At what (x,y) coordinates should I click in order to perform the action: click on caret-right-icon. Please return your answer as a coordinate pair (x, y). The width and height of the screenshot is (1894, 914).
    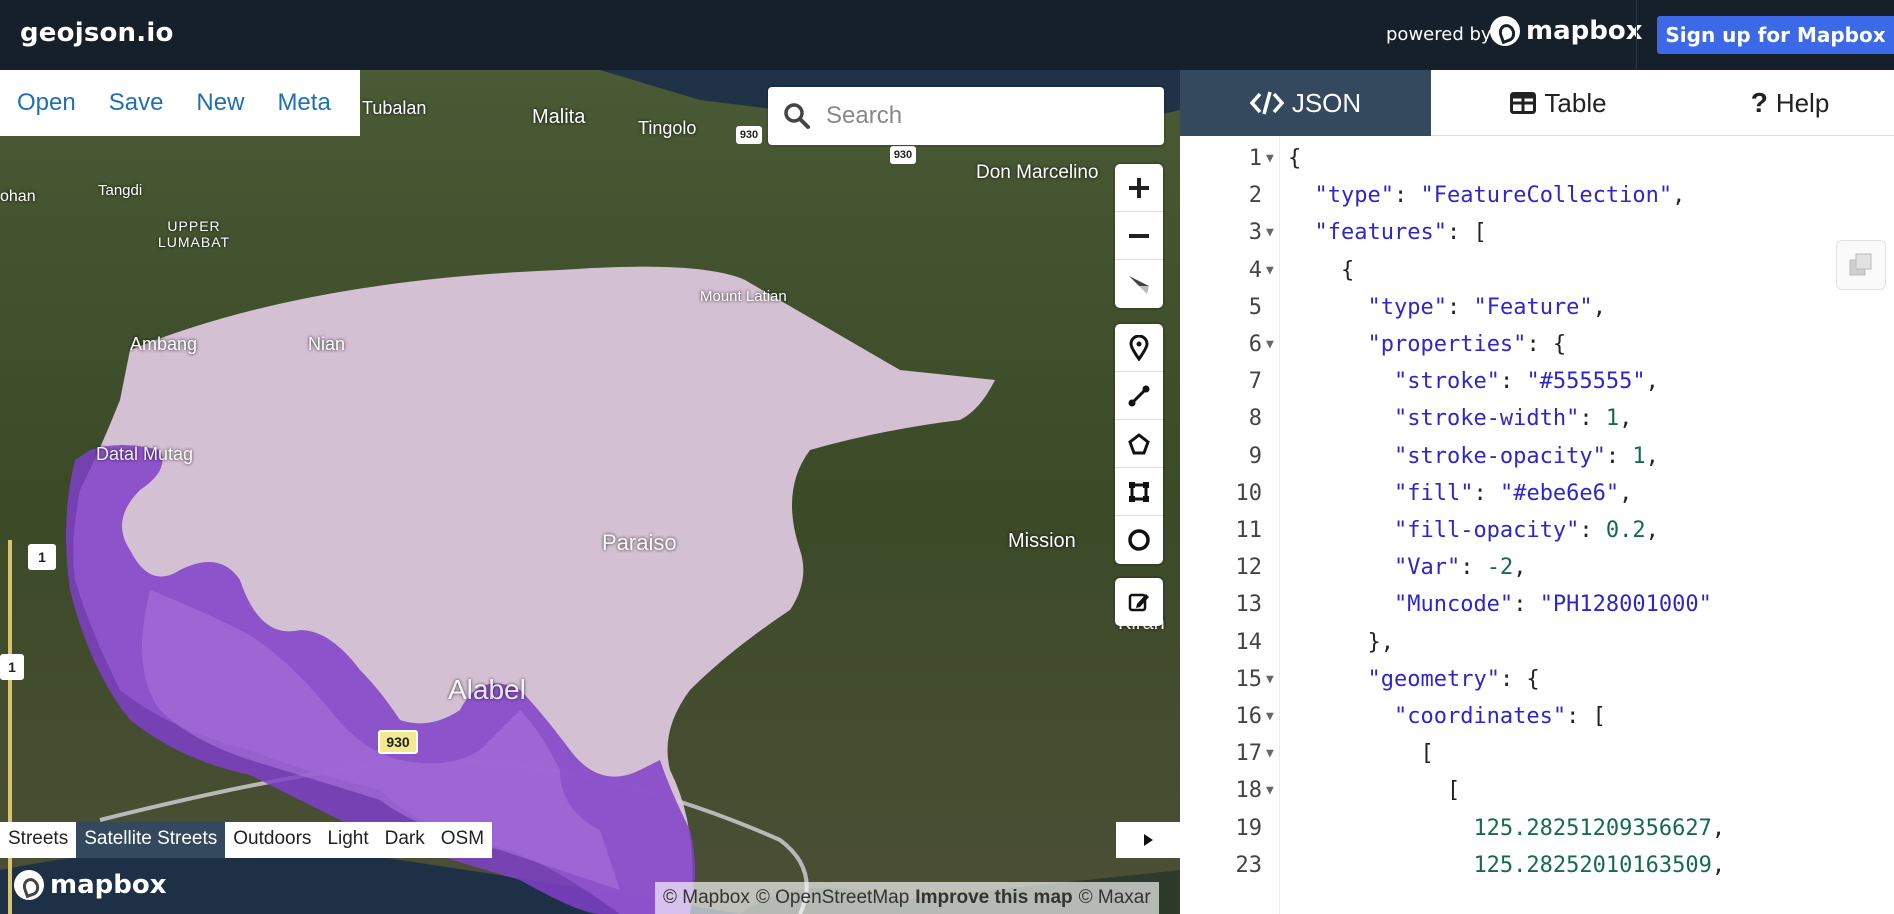
    Looking at the image, I should click on (1148, 840).